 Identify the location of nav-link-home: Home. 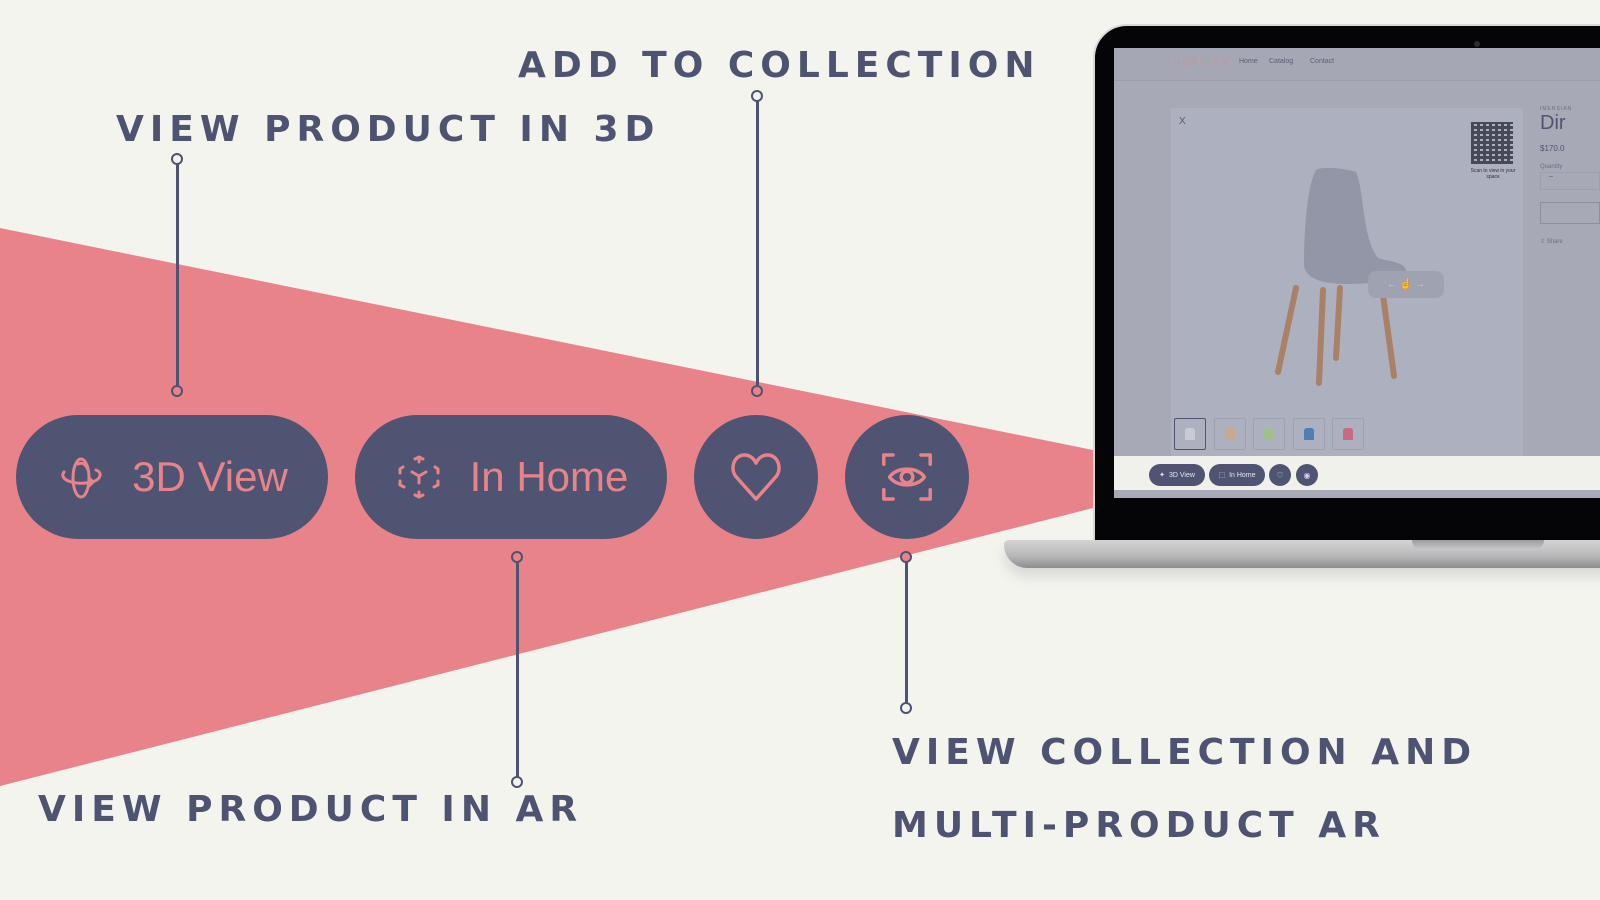
(1248, 61).